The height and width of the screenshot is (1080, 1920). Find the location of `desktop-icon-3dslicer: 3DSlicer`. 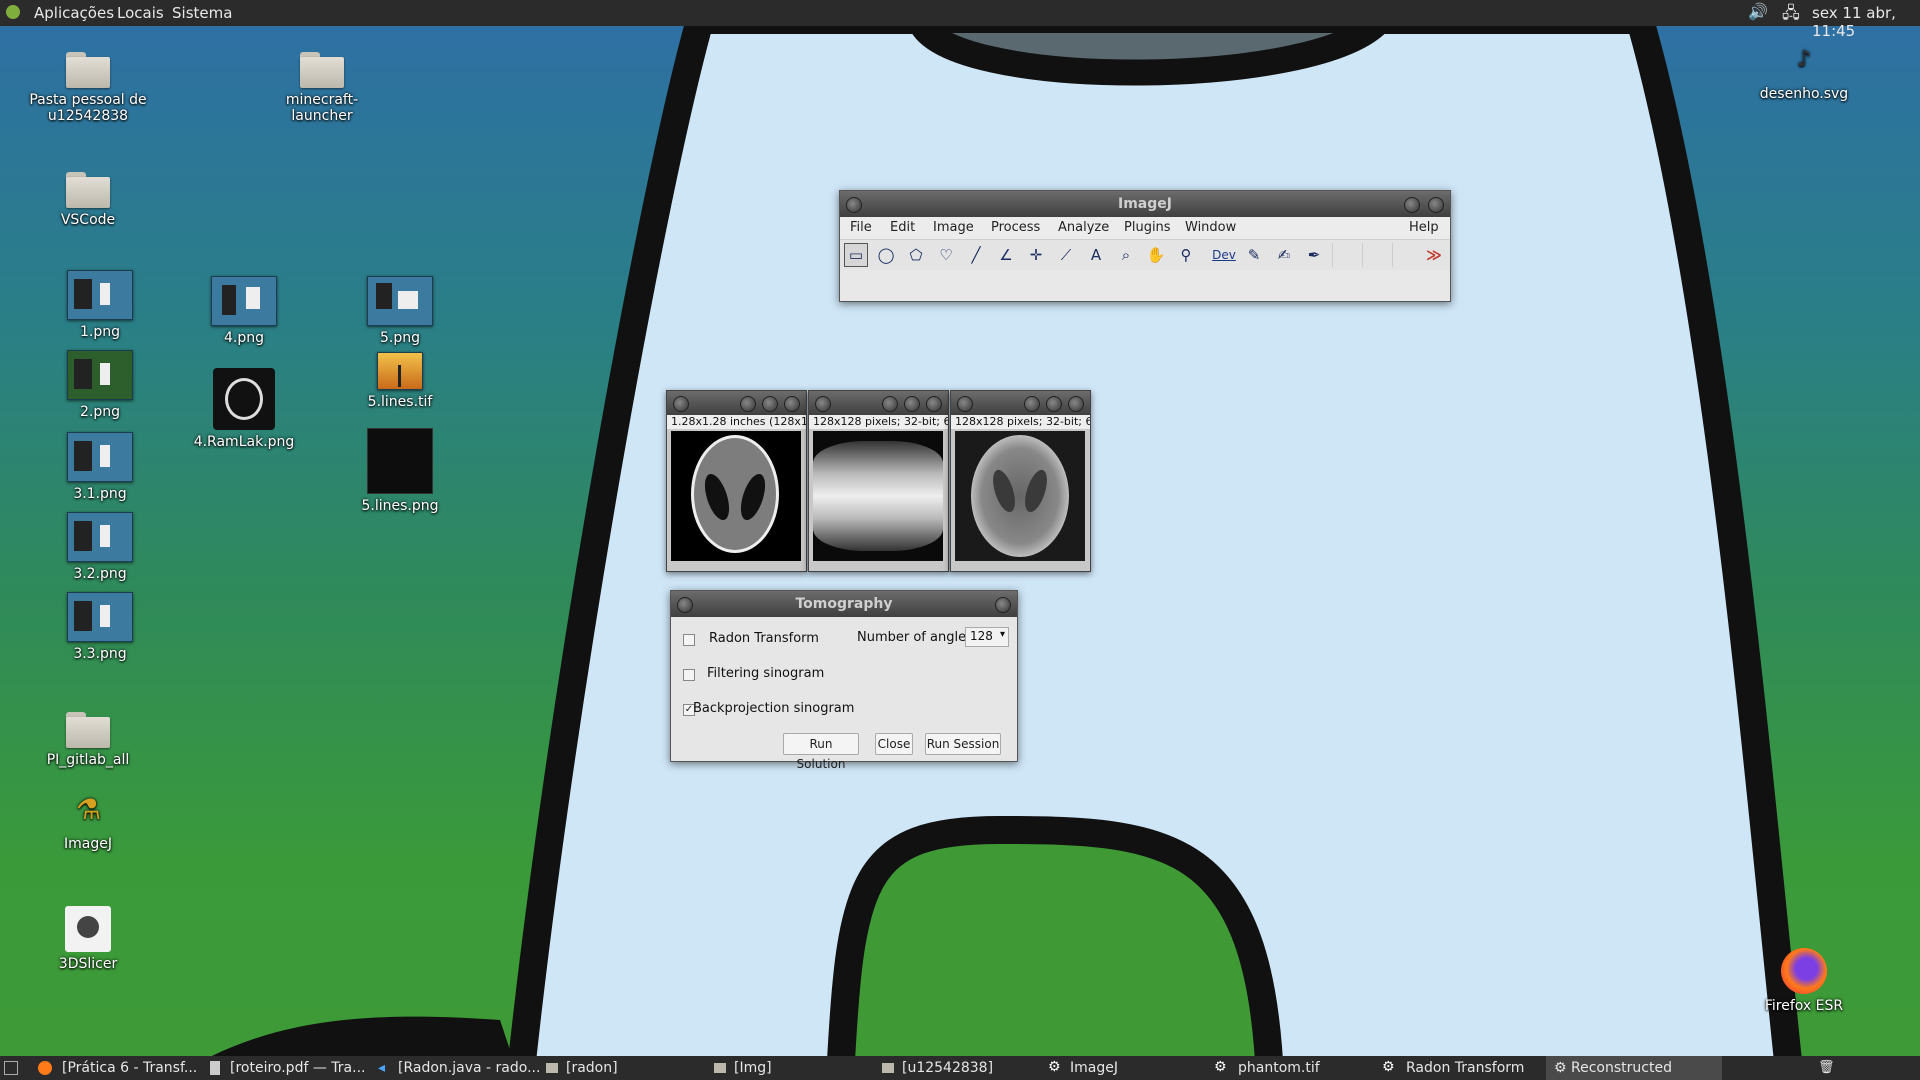

desktop-icon-3dslicer: 3DSlicer is located at coordinates (88, 939).